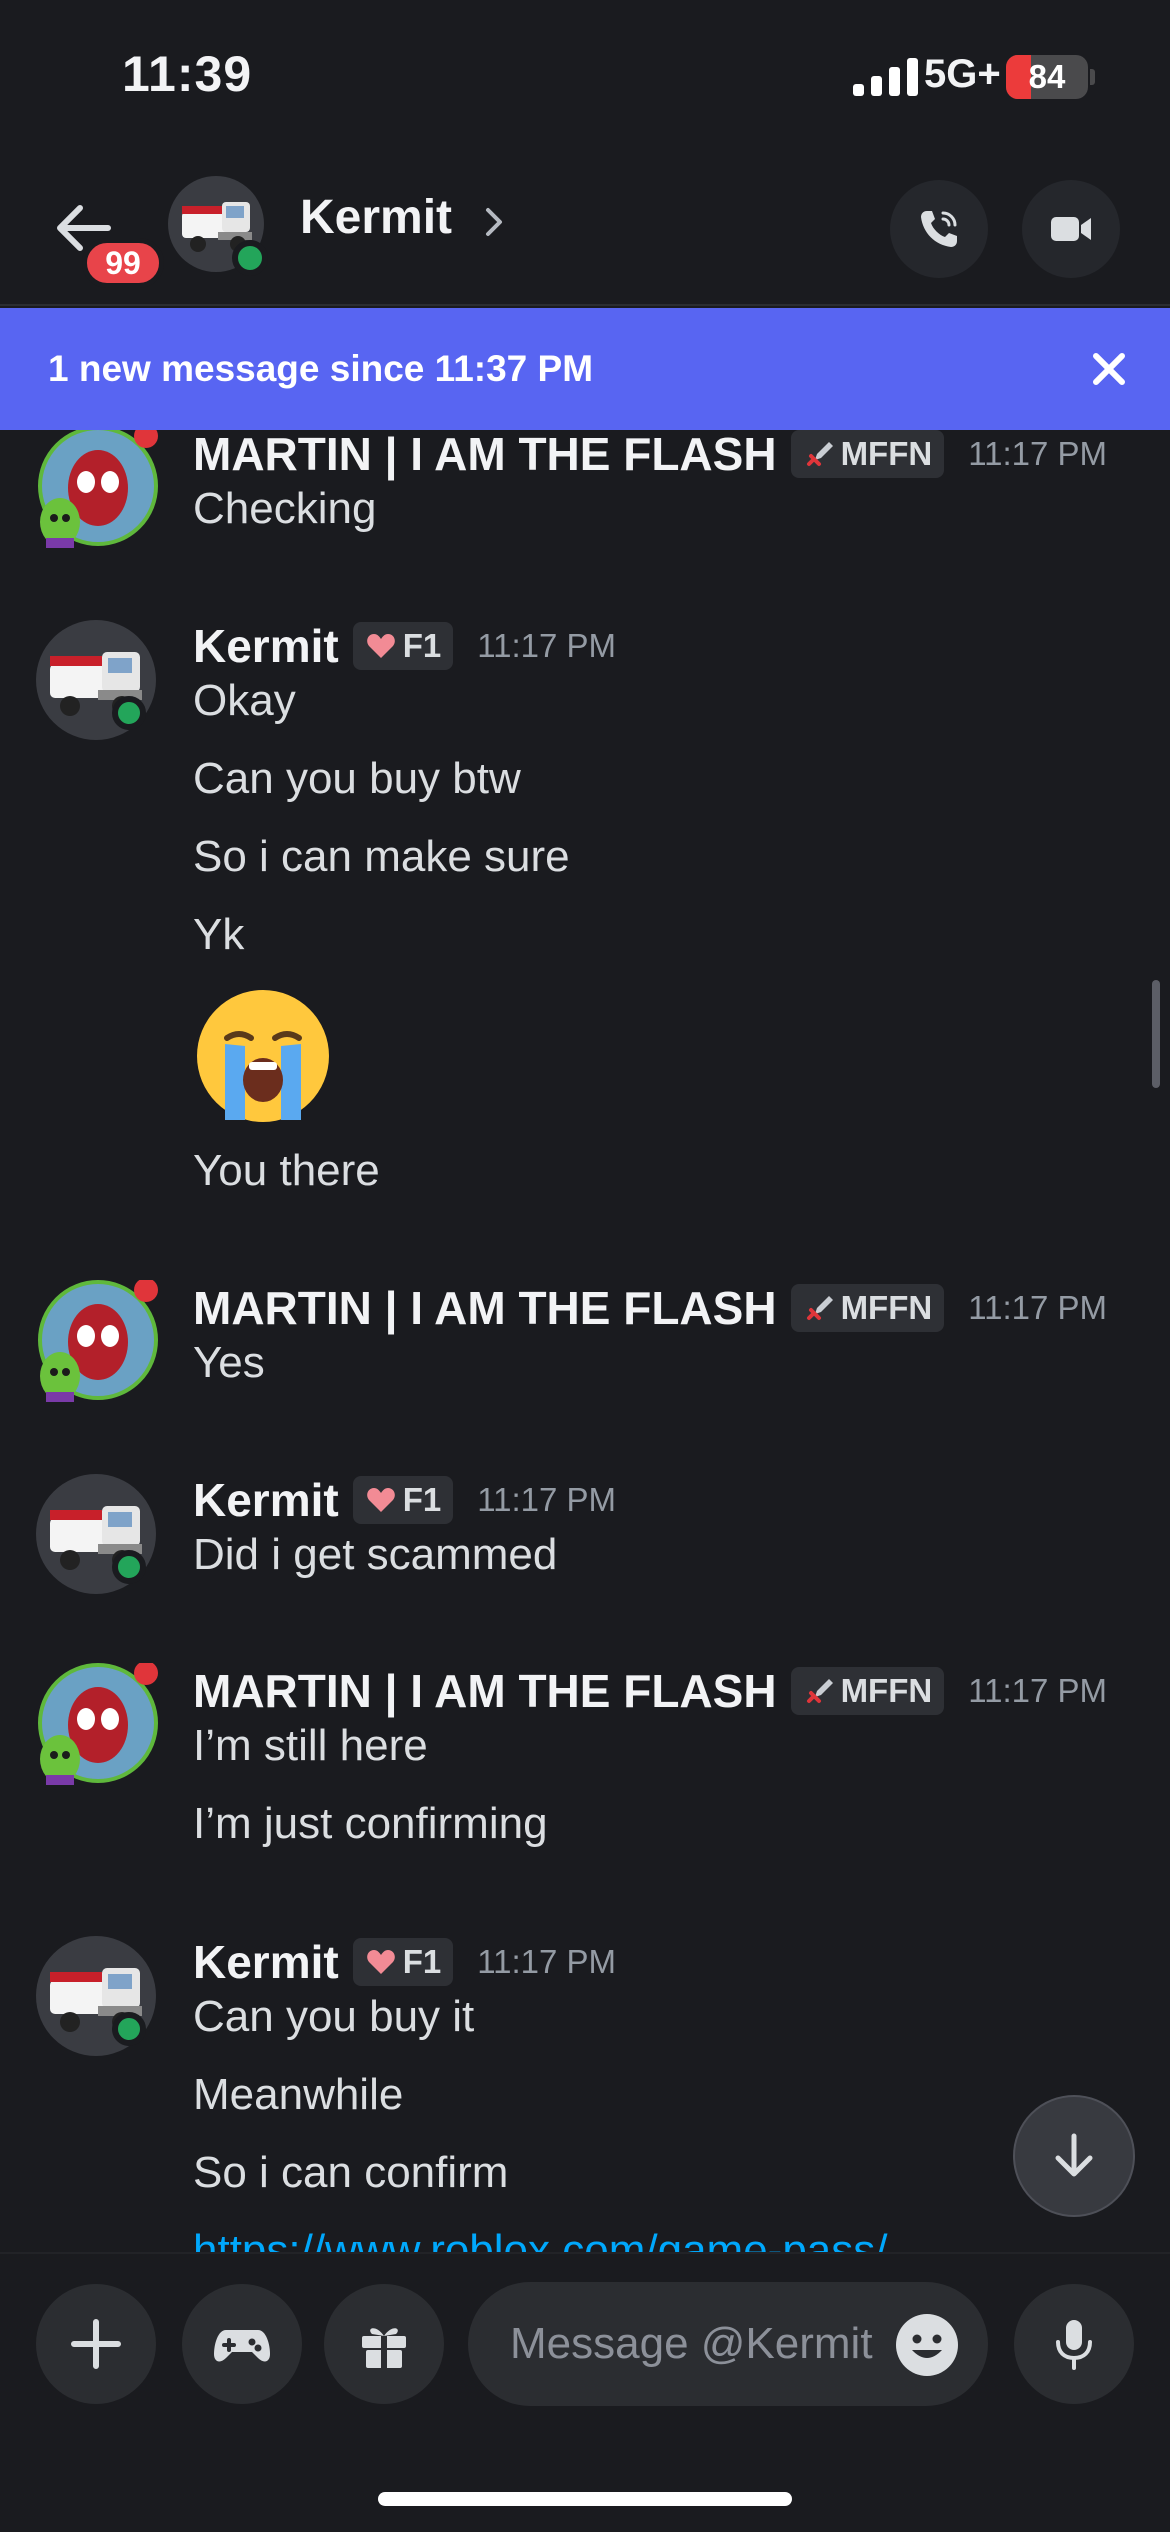 The height and width of the screenshot is (2532, 1170). I want to click on home-indicator, so click(585, 2499).